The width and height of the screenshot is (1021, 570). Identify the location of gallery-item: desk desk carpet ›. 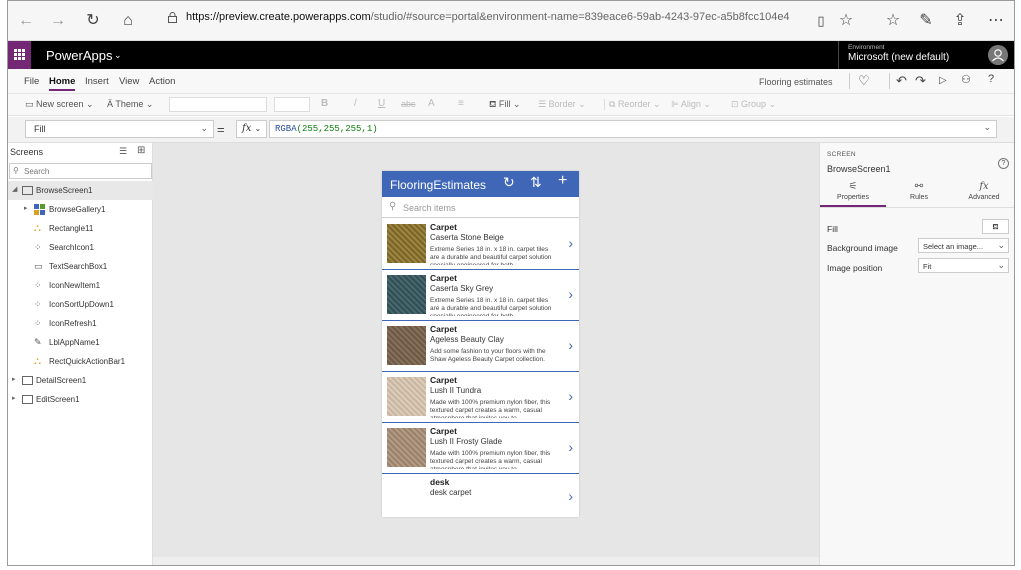
(480, 495).